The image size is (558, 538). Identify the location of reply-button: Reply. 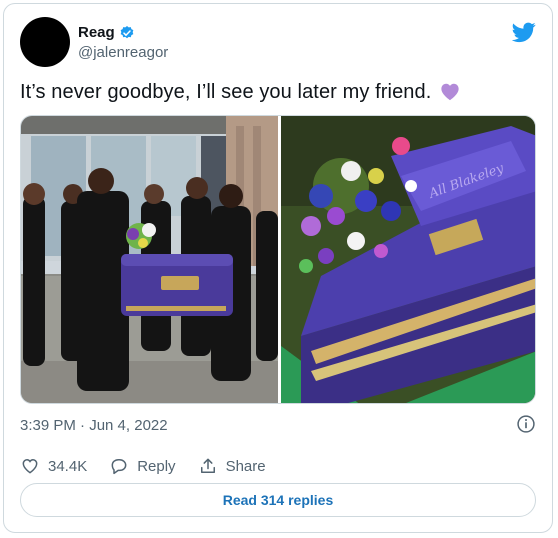
(142, 466).